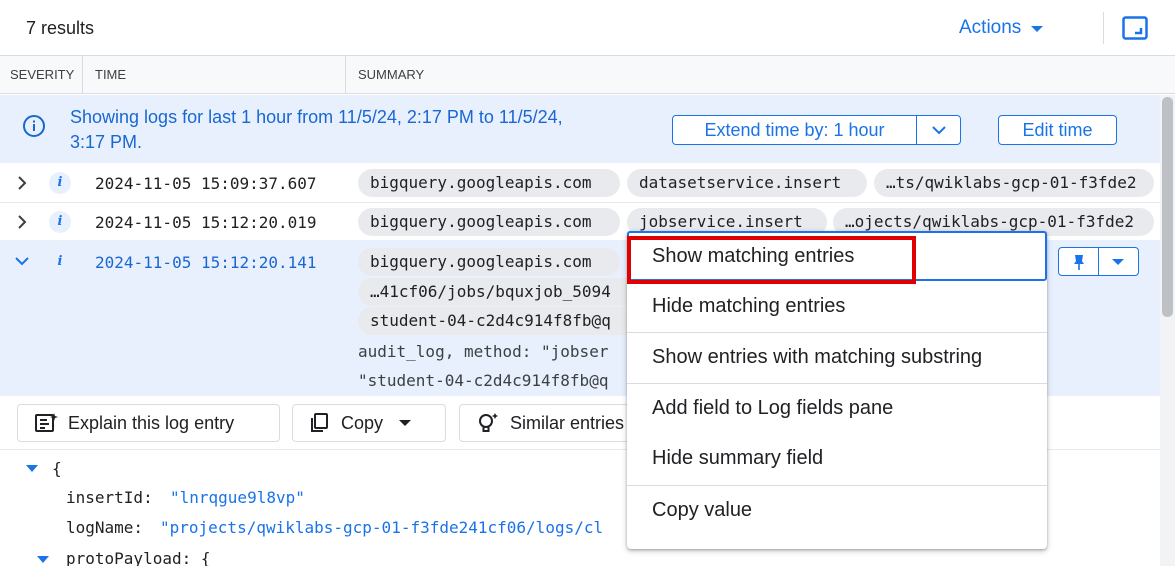  I want to click on json-key: insertId:, so click(109, 497).